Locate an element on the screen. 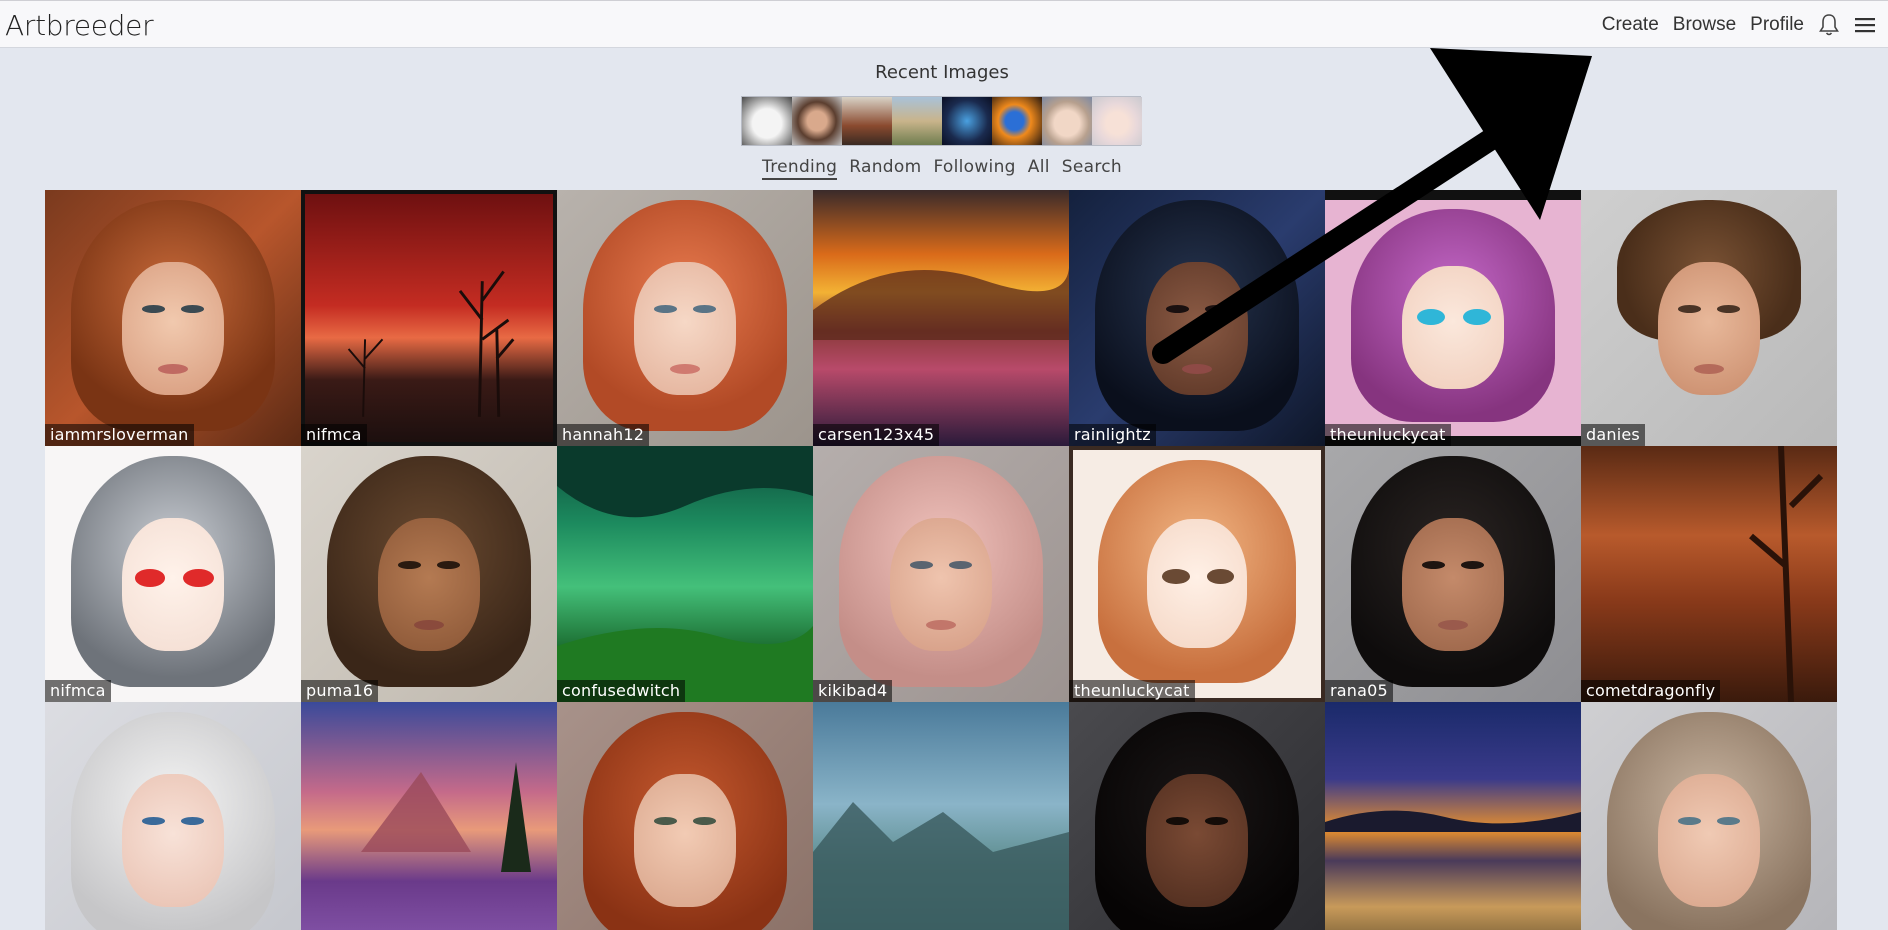 This screenshot has width=1888, height=930. image-card: iammrsloverman is located at coordinates (173, 318).